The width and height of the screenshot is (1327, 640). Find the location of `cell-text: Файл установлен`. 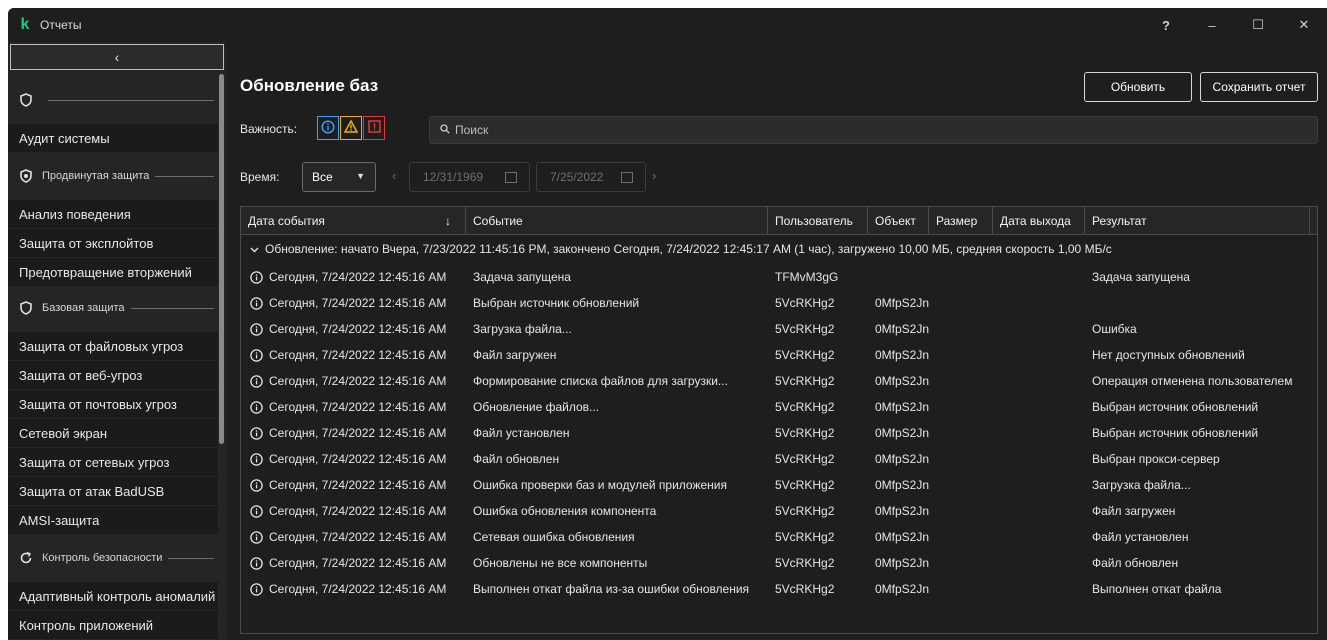

cell-text: Файл установлен is located at coordinates (521, 433).